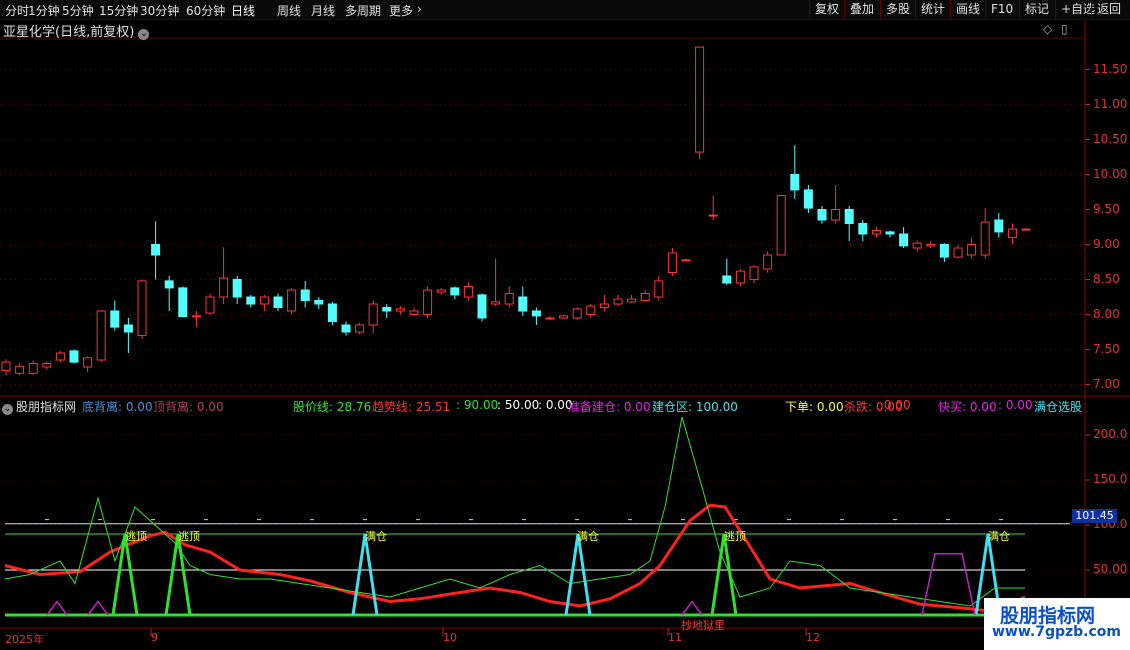 Image resolution: width=1130 pixels, height=650 pixels. I want to click on legend-item: : 0.00, so click(893, 405).